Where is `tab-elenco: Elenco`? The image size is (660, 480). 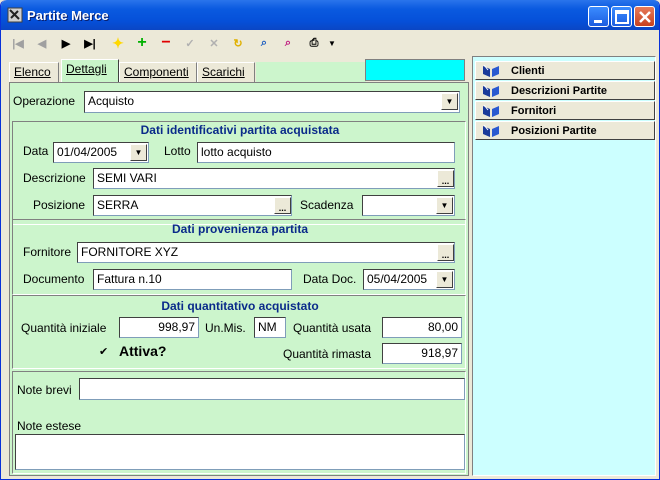 tab-elenco: Elenco is located at coordinates (34, 72).